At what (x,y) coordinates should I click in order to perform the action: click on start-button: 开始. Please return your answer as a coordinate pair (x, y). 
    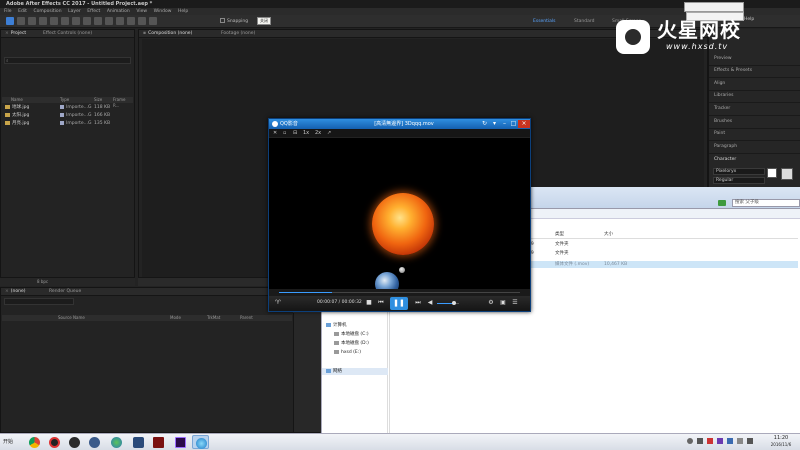
    Looking at the image, I should click on (11, 442).